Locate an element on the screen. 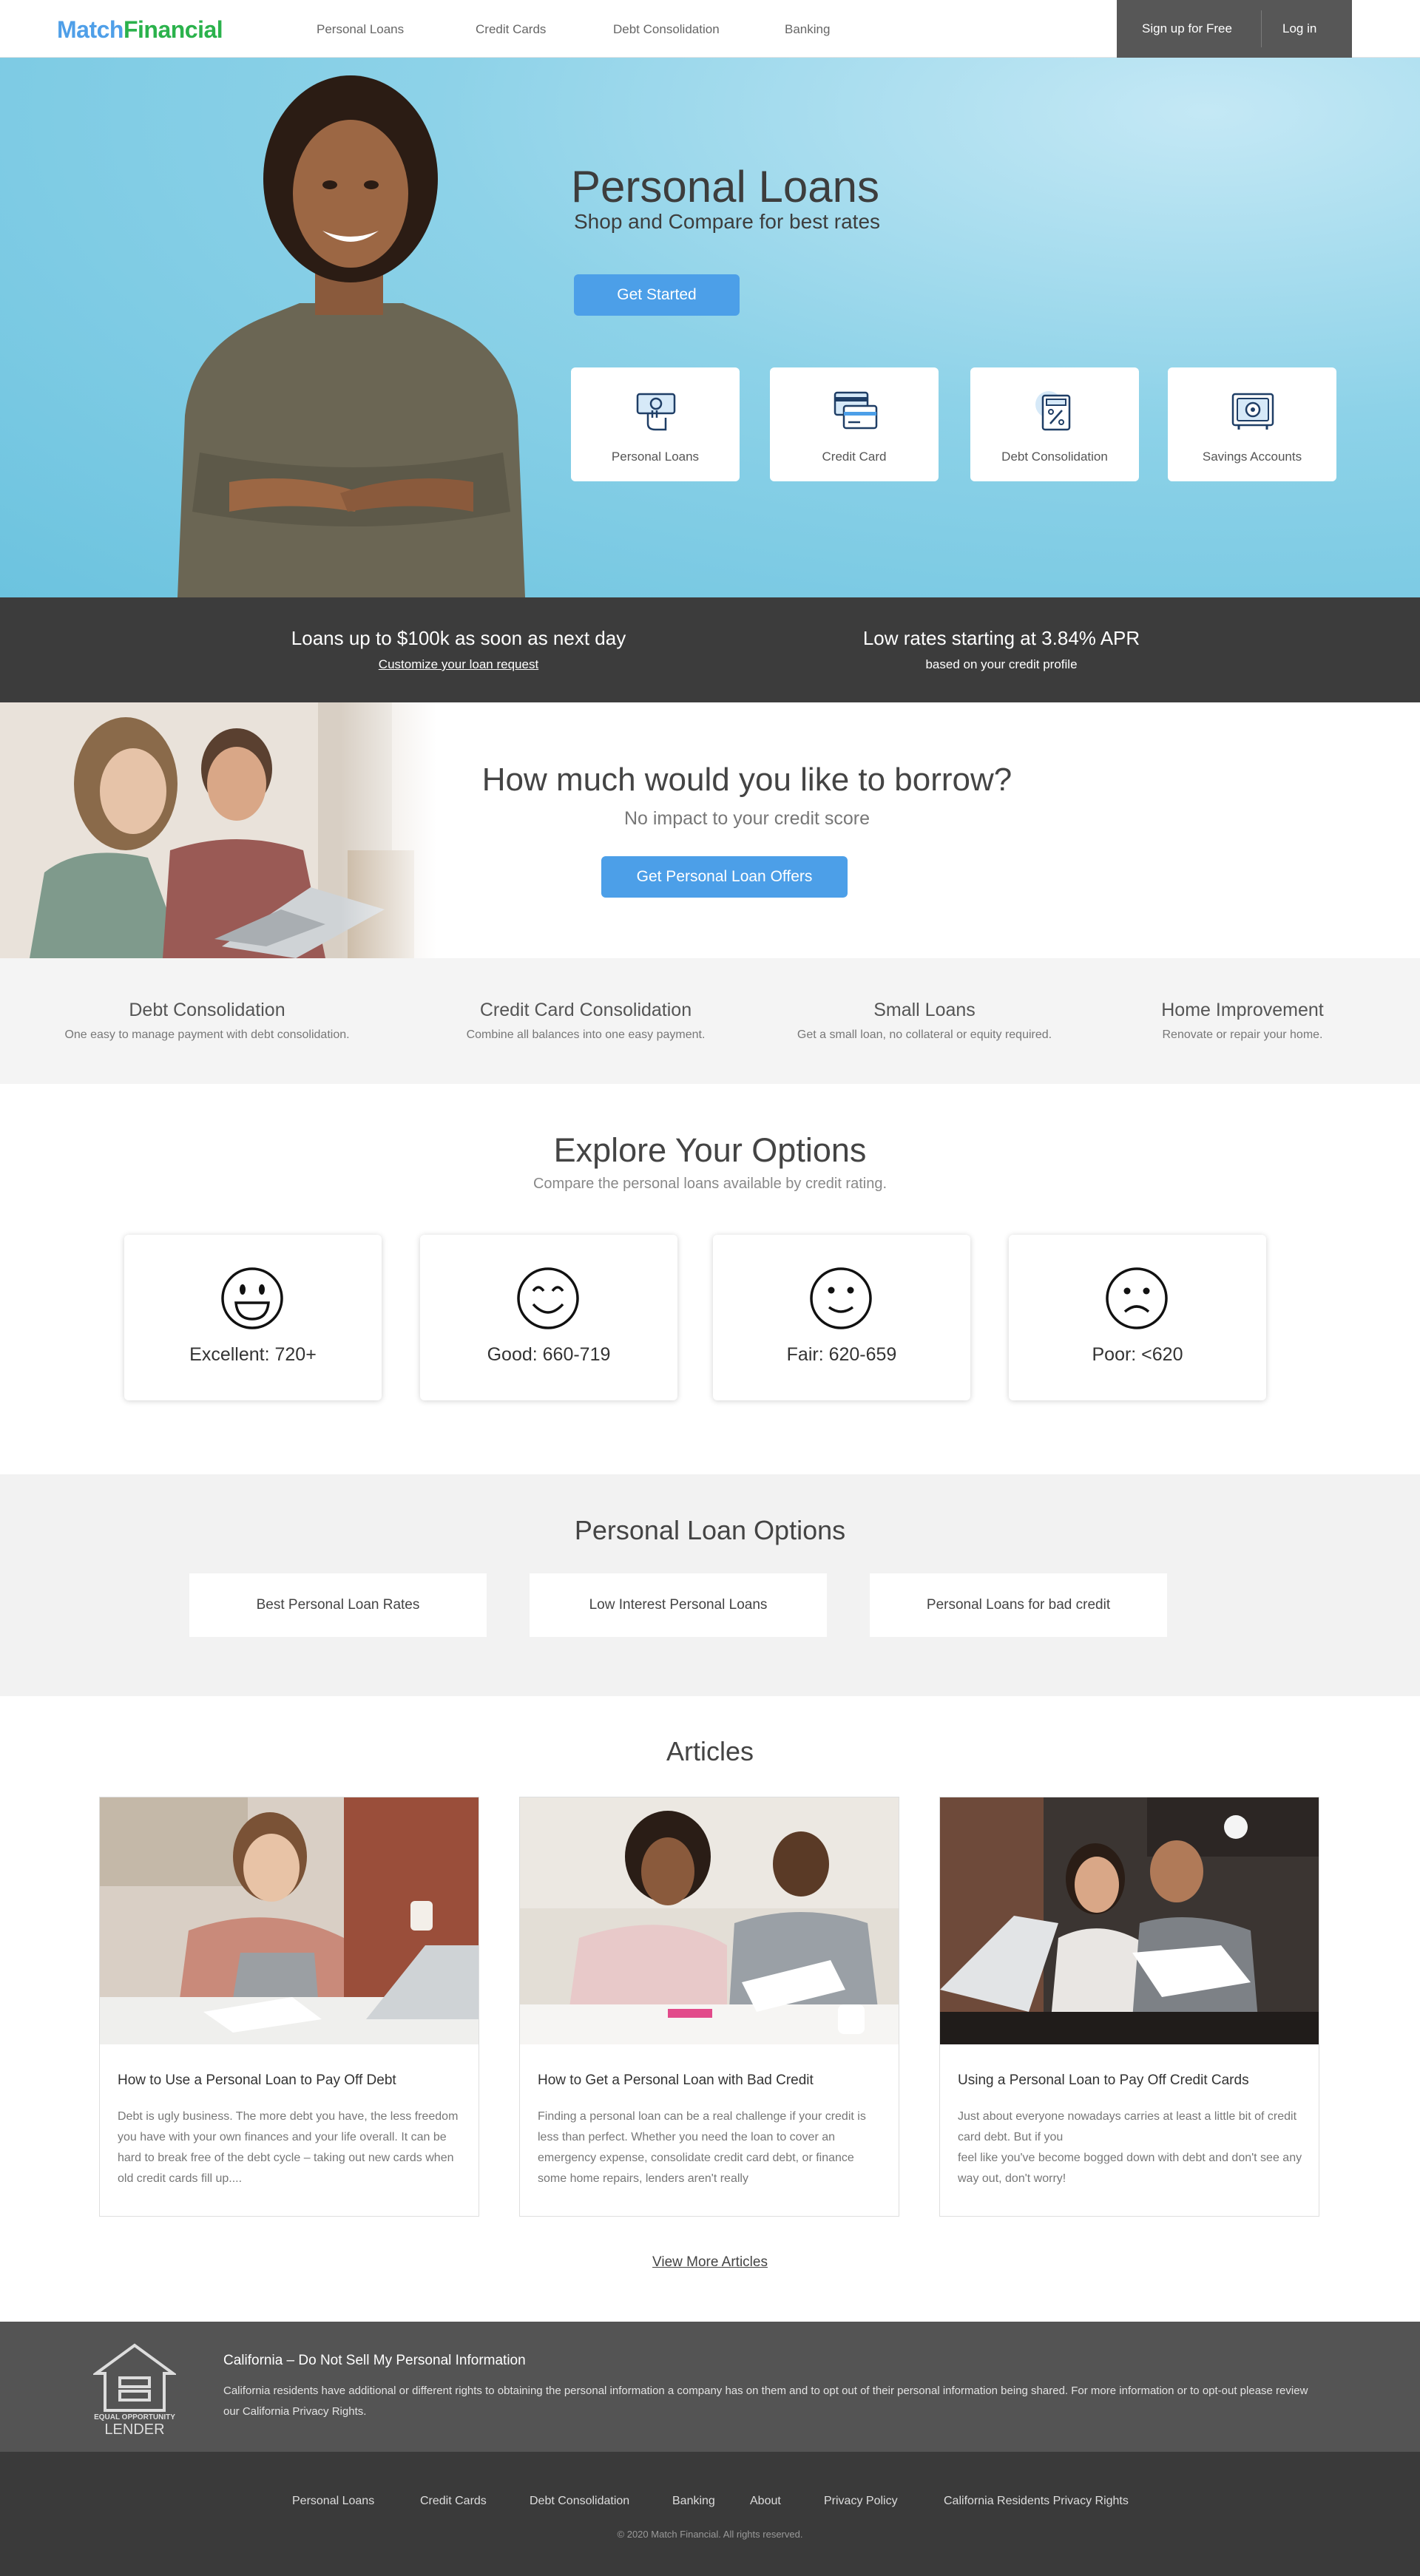  auth-divider is located at coordinates (1261, 28).